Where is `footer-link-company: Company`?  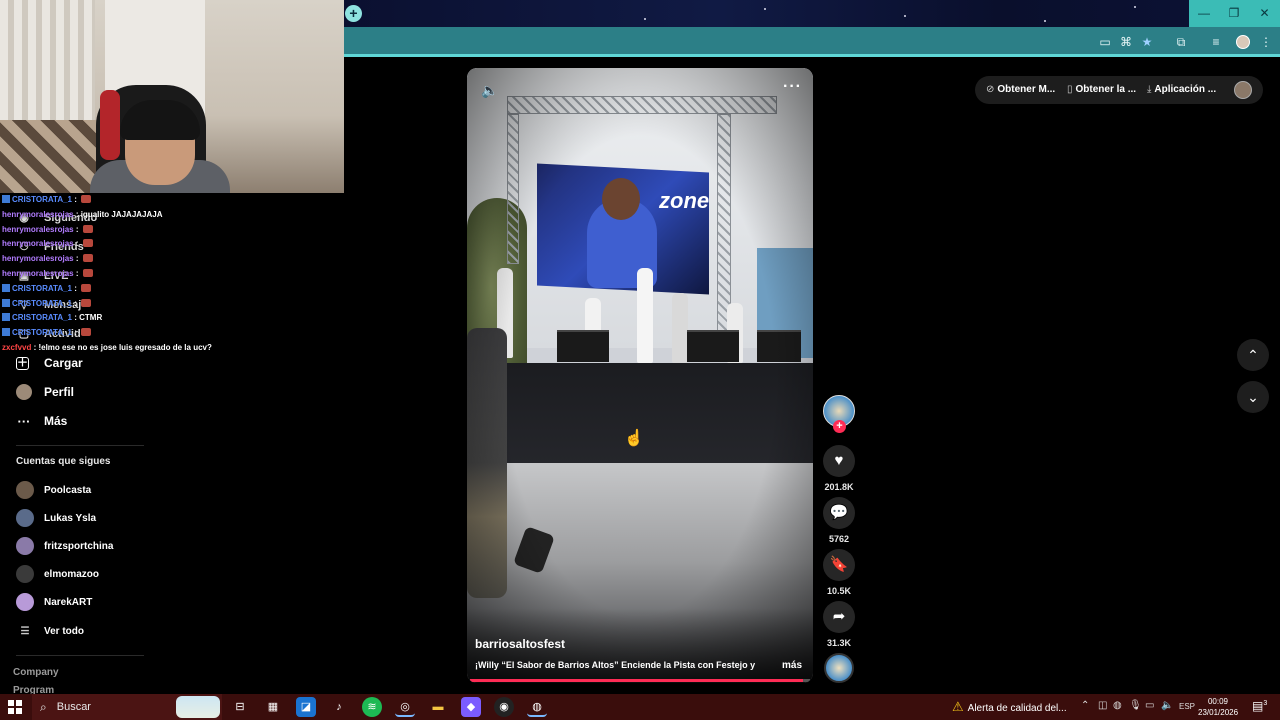 footer-link-company: Company is located at coordinates (36, 672).